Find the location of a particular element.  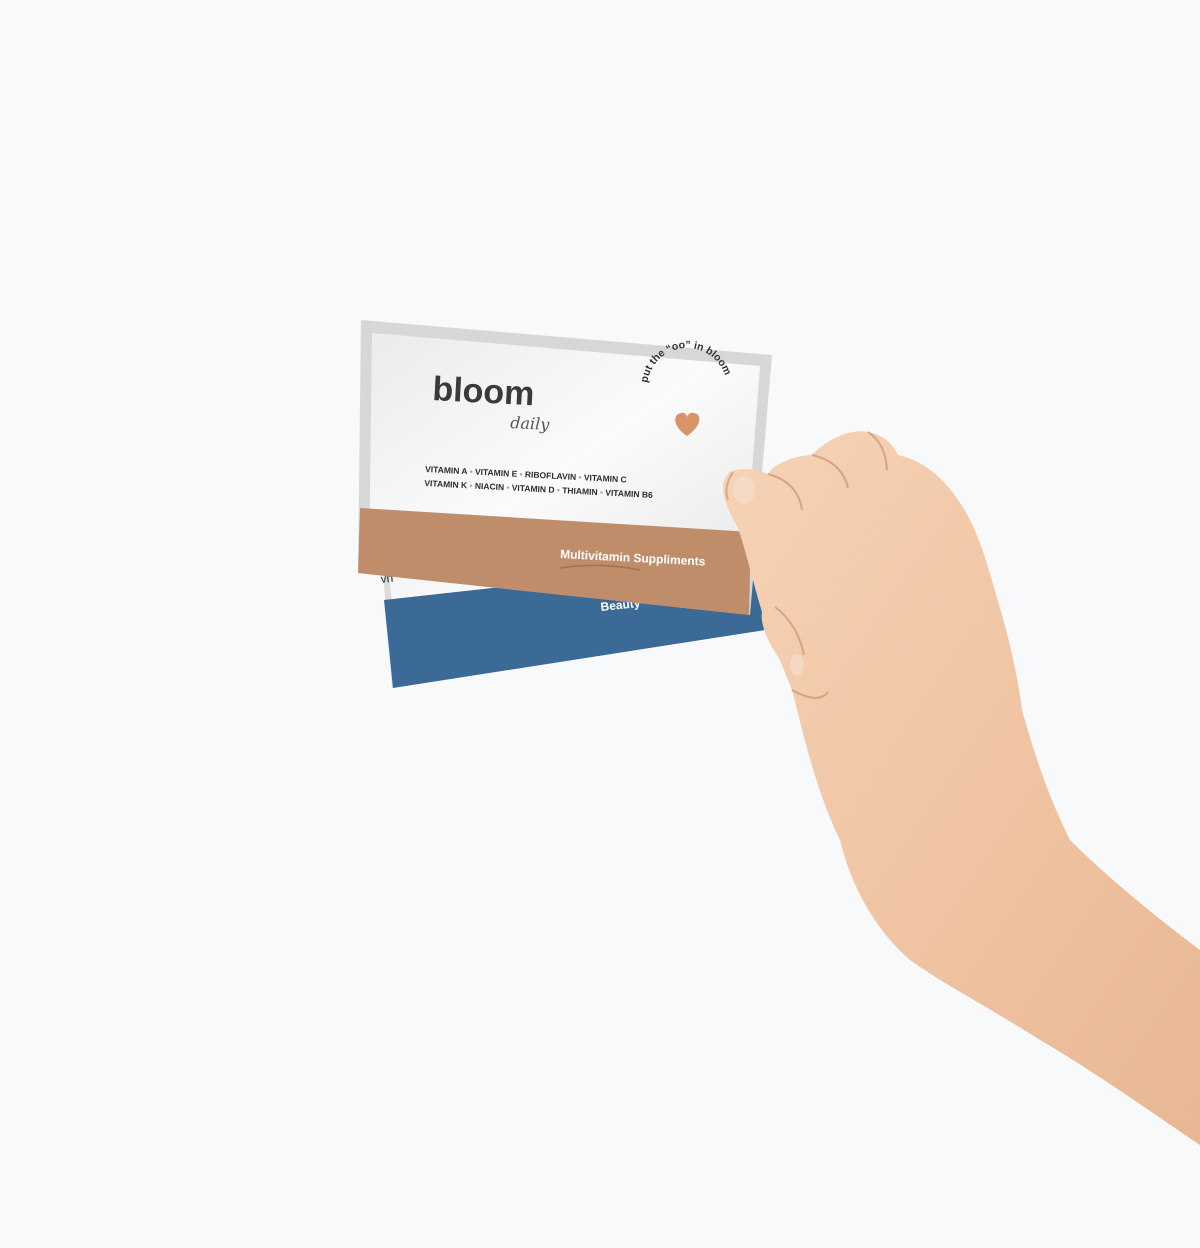

brand-logo: bloom is located at coordinates (484, 391).